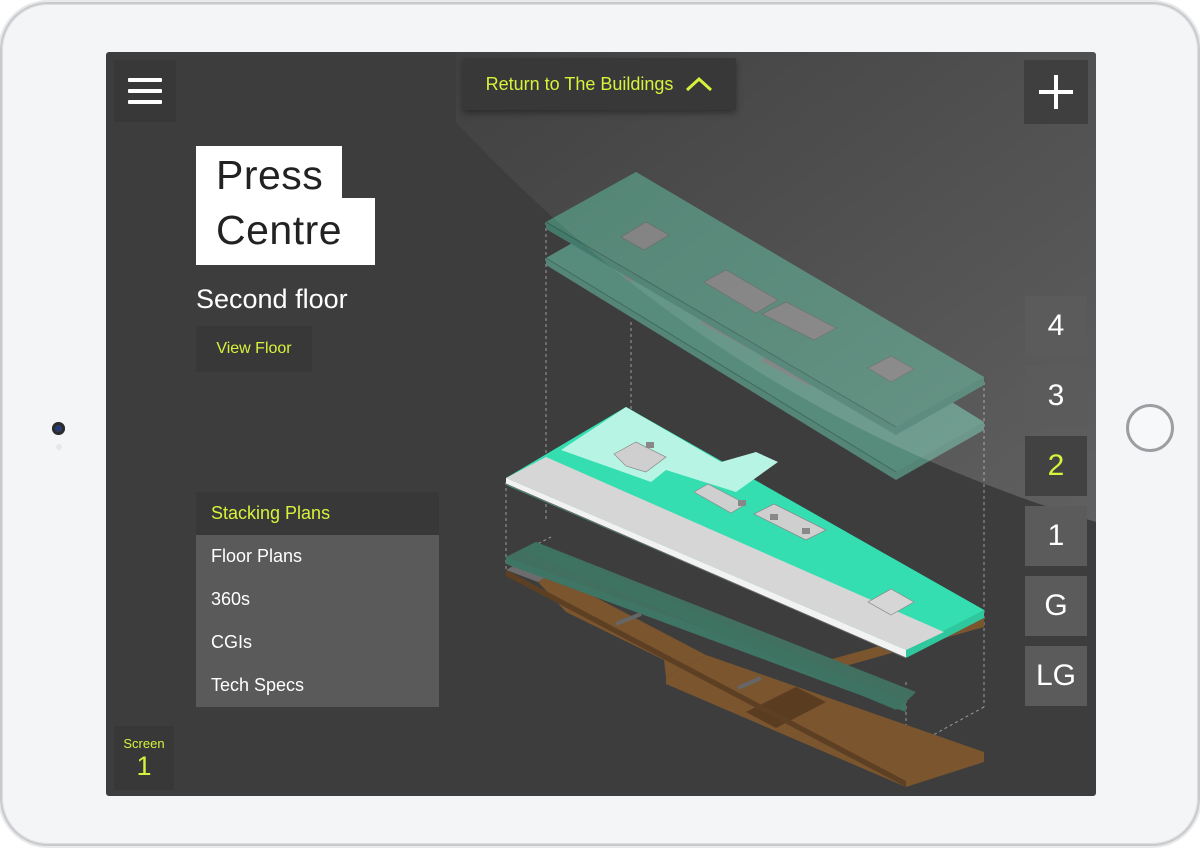 The image size is (1200, 848). I want to click on chevron-up-icon, so click(699, 84).